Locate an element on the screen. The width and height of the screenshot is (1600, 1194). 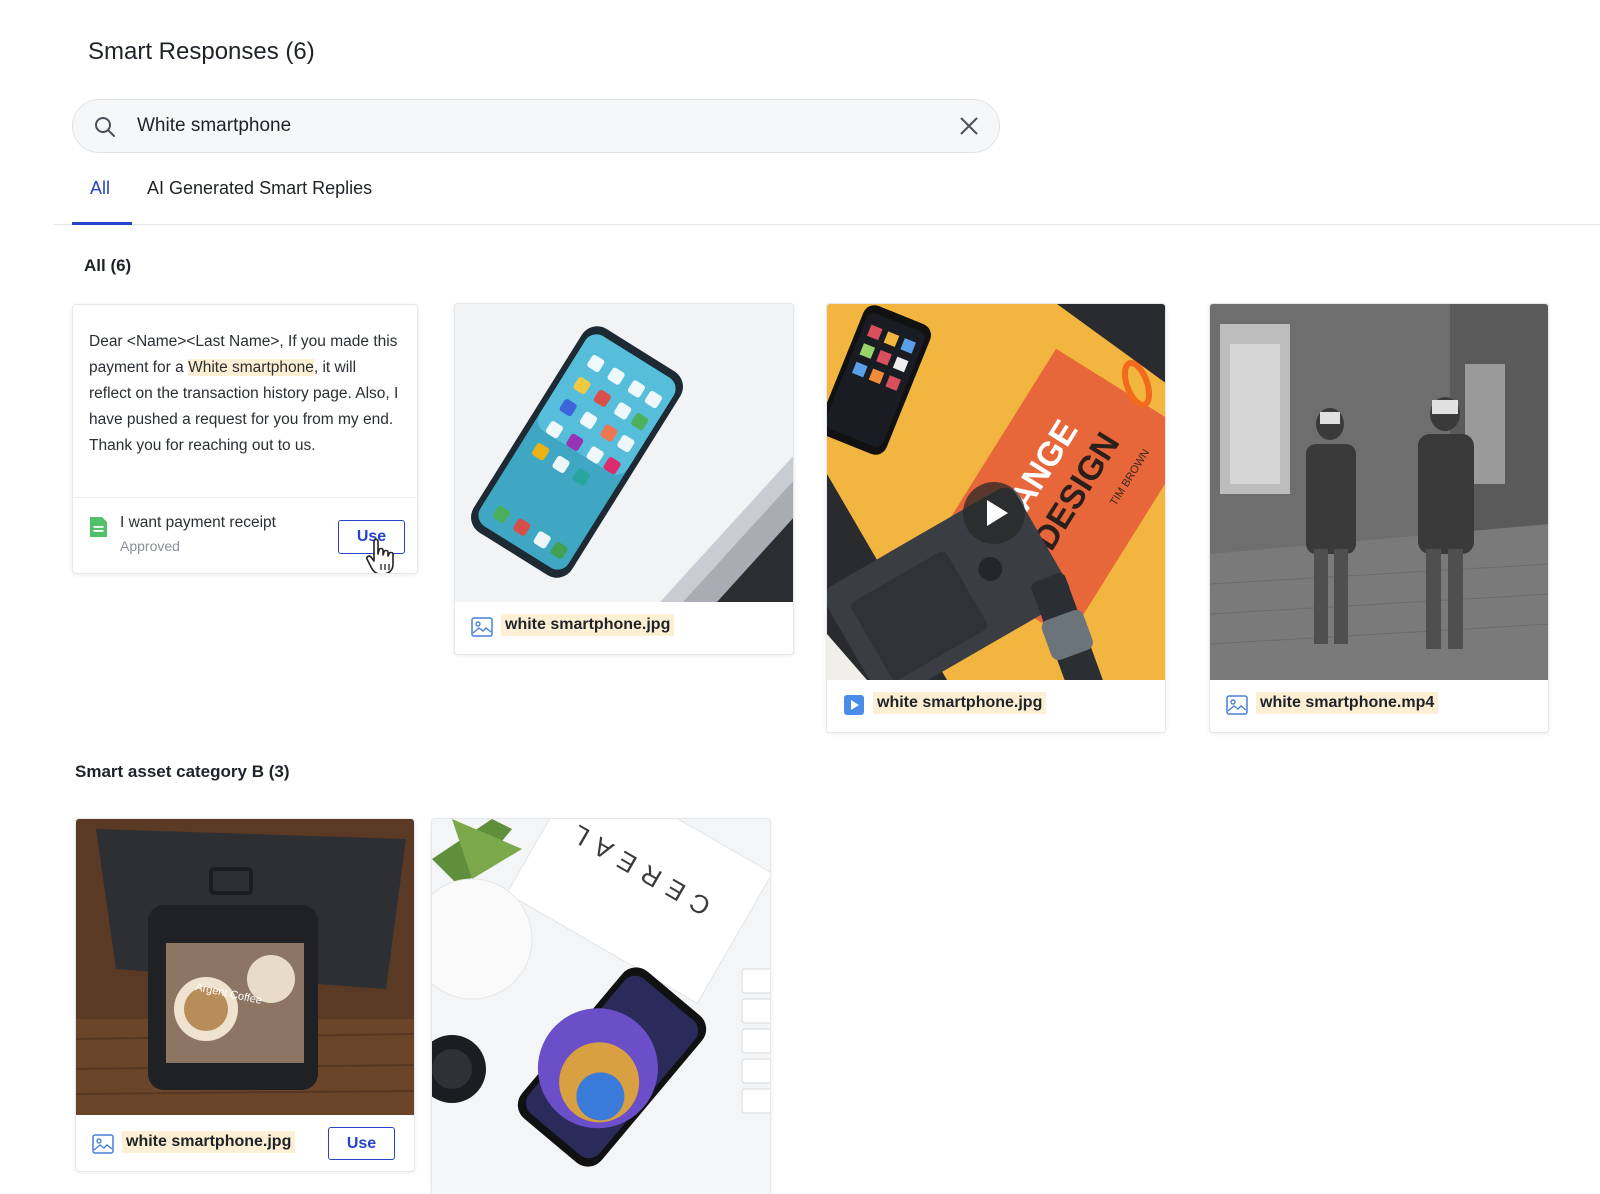
search-bar is located at coordinates (536, 126).